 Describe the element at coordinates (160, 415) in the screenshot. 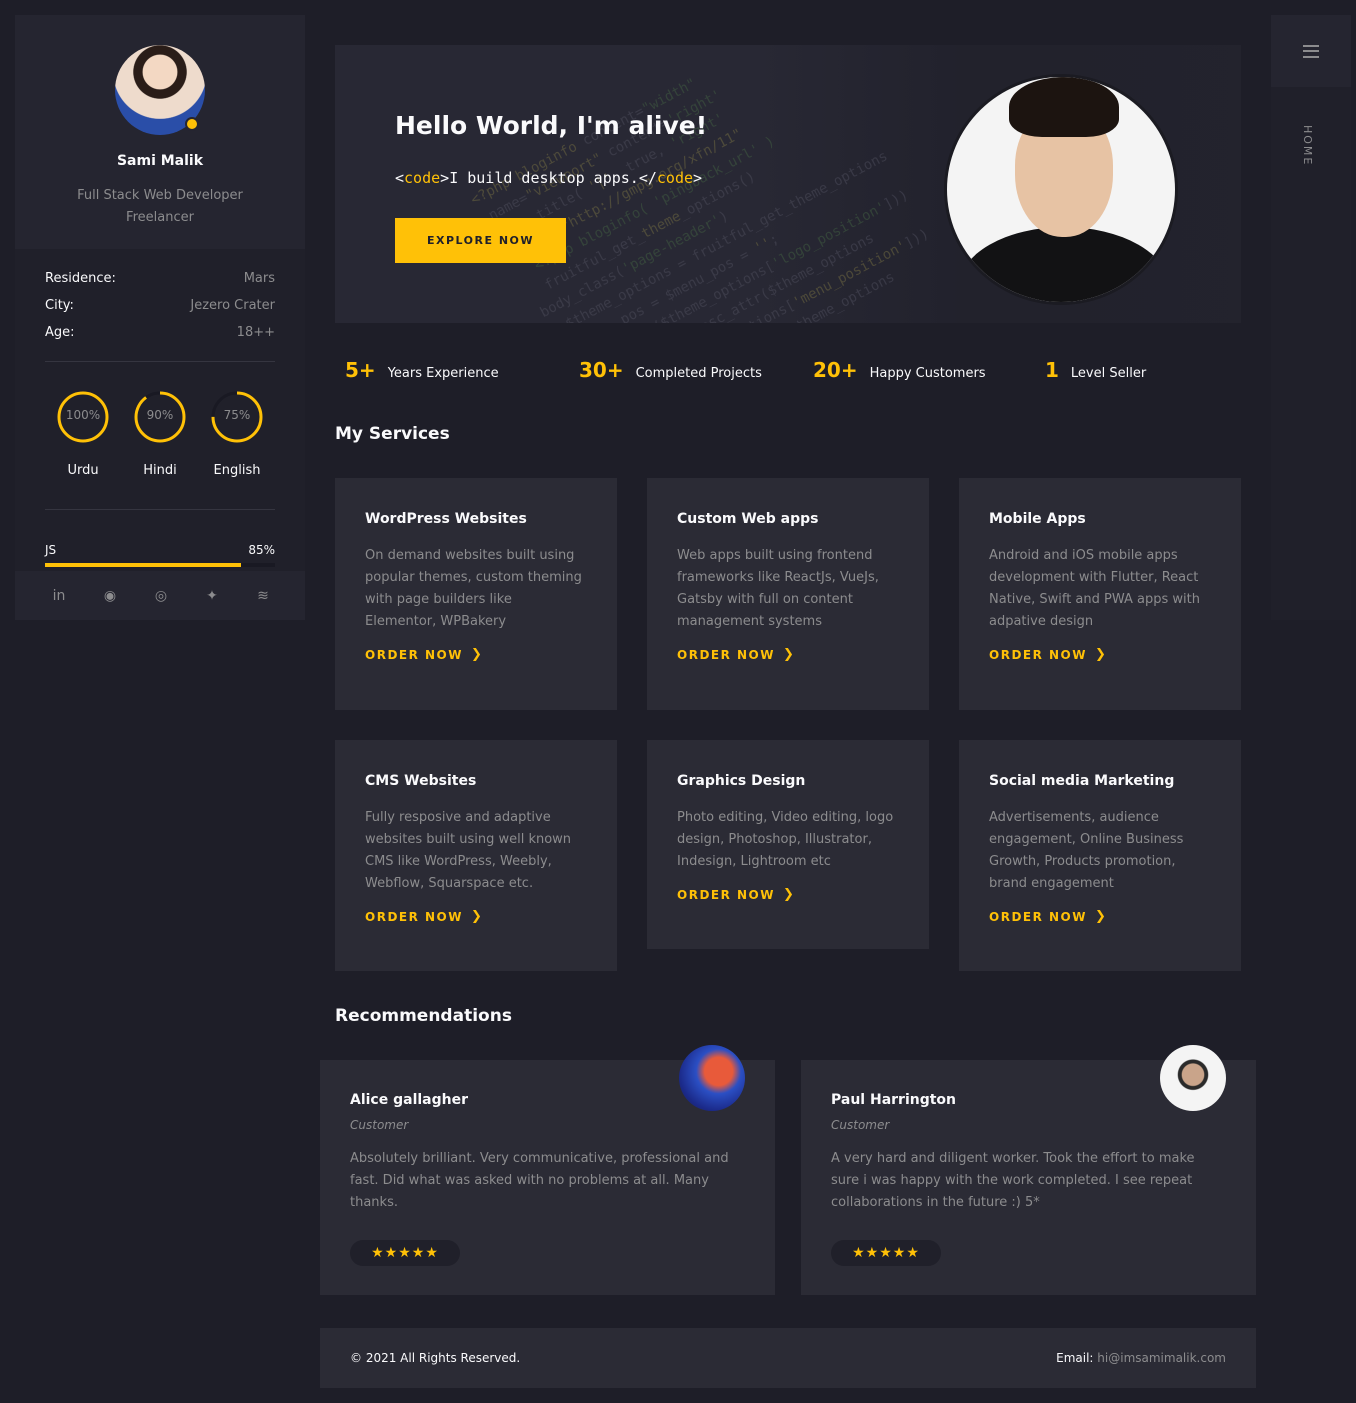

I see `language-percent: 90%` at that location.